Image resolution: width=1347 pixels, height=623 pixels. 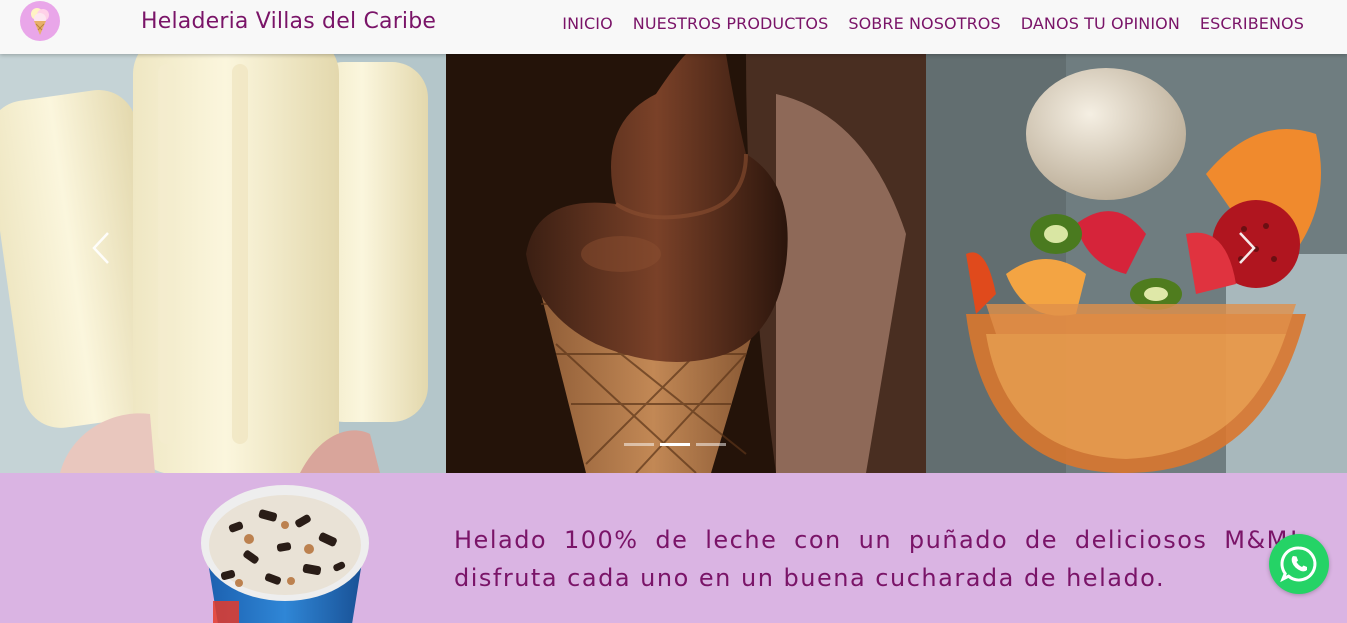 I want to click on carousel-indicators, so click(x=675, y=444).